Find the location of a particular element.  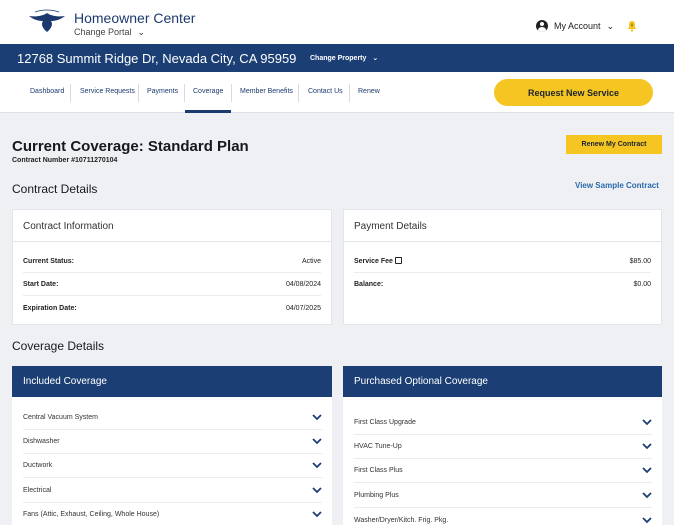

coverage-item: Electrical is located at coordinates (172, 491).